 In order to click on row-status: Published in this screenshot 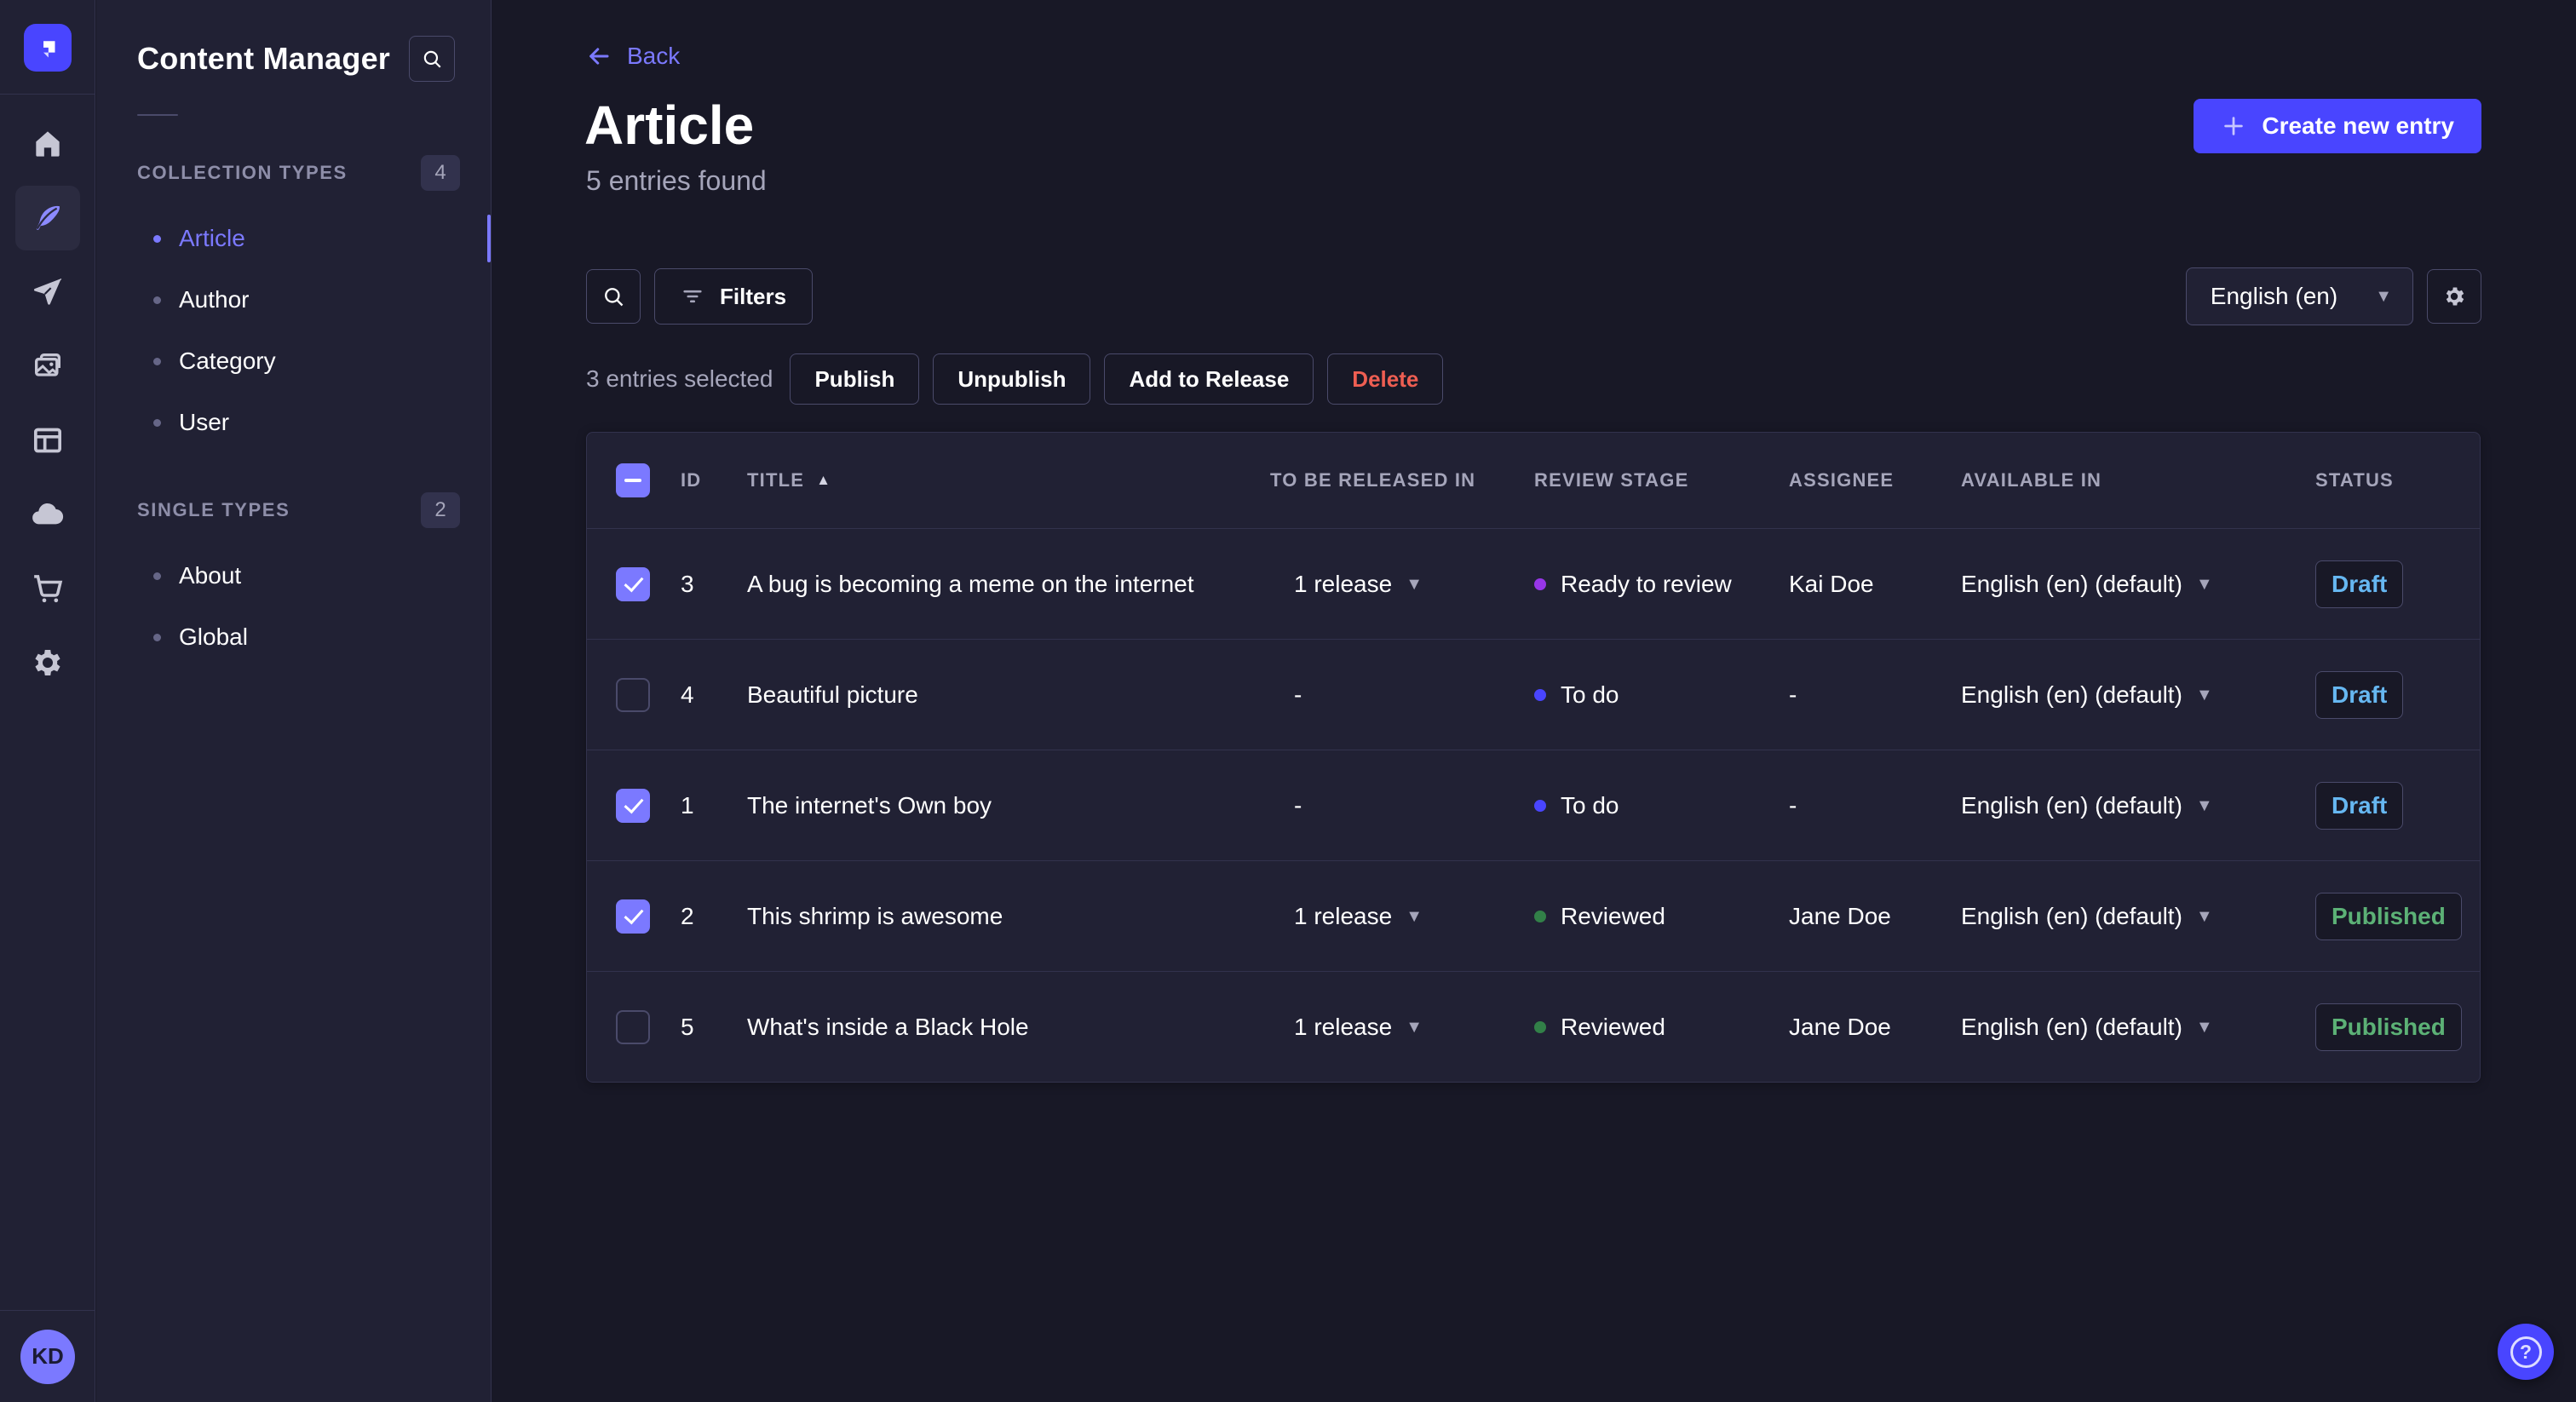, I will do `click(2393, 1027)`.